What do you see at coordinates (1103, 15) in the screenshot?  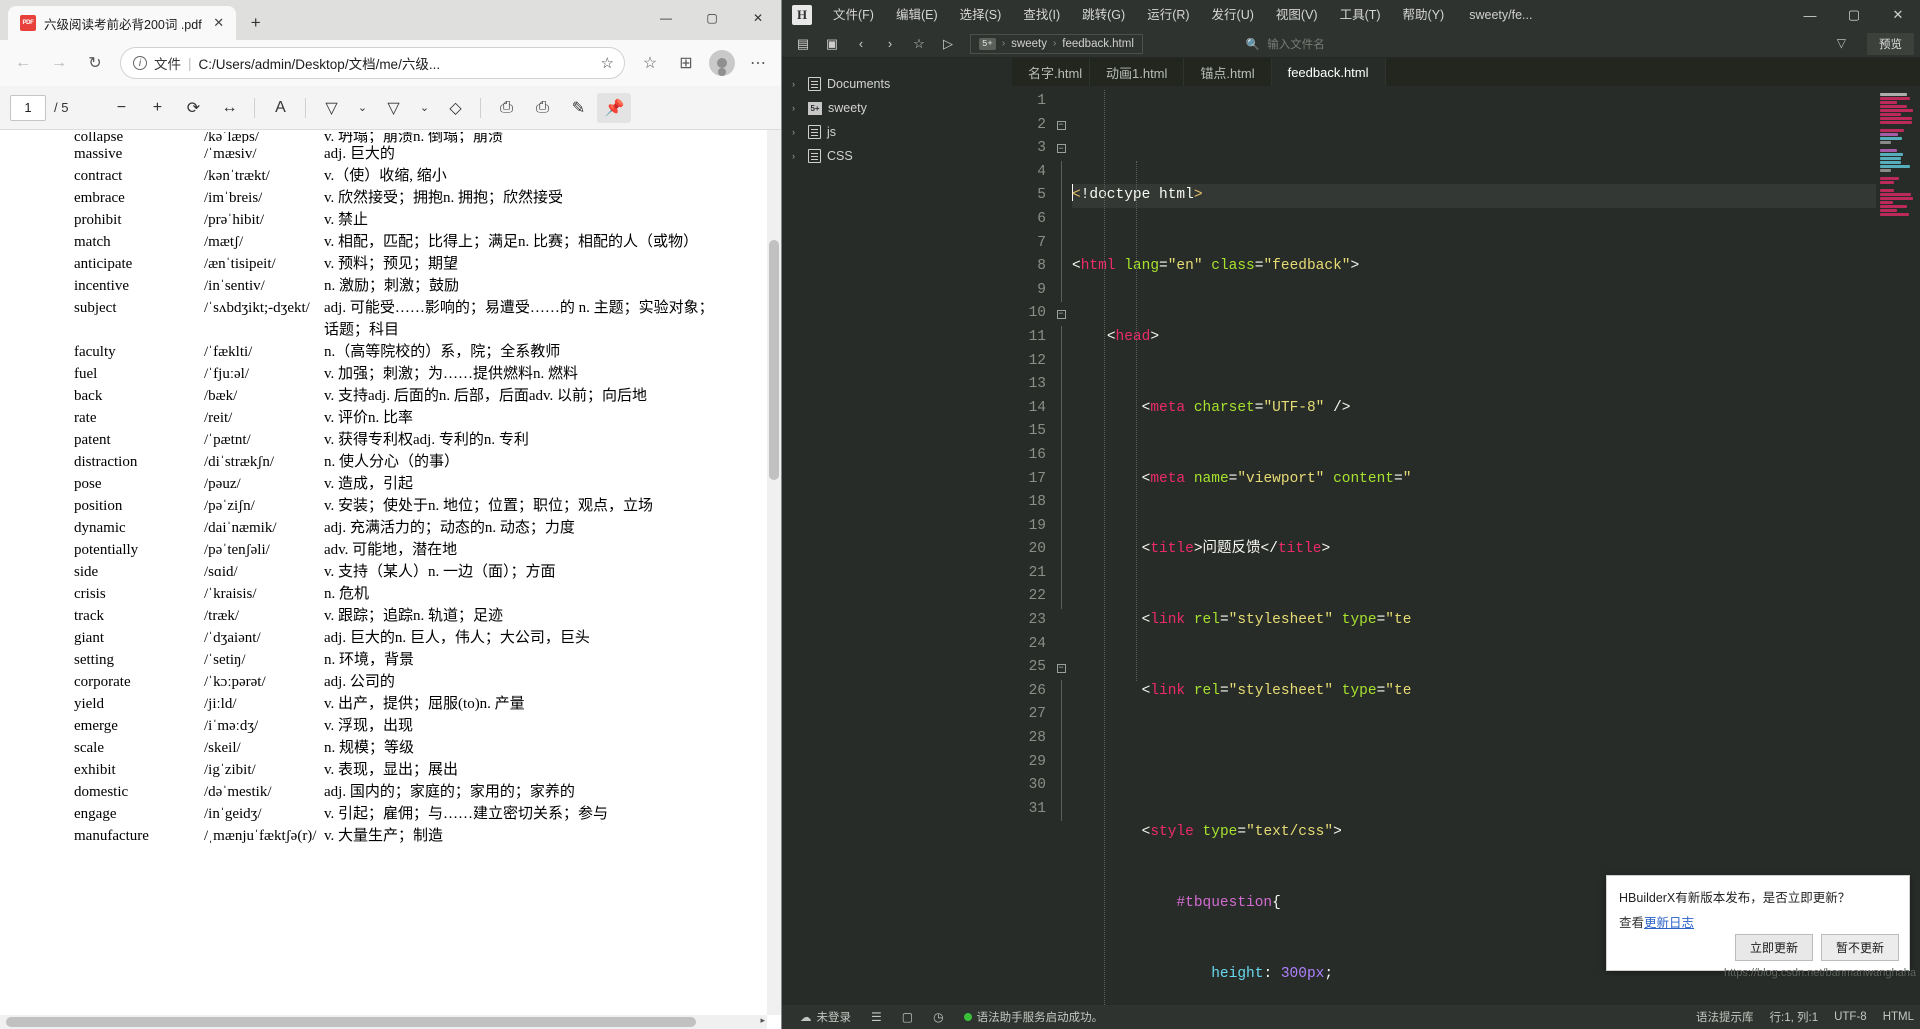 I see `menu-item-4: 跳转(G)` at bounding box center [1103, 15].